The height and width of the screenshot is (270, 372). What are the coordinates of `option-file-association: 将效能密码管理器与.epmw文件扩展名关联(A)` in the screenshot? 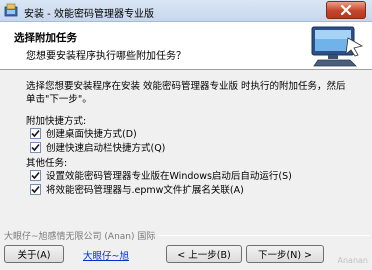 It's located at (137, 189).